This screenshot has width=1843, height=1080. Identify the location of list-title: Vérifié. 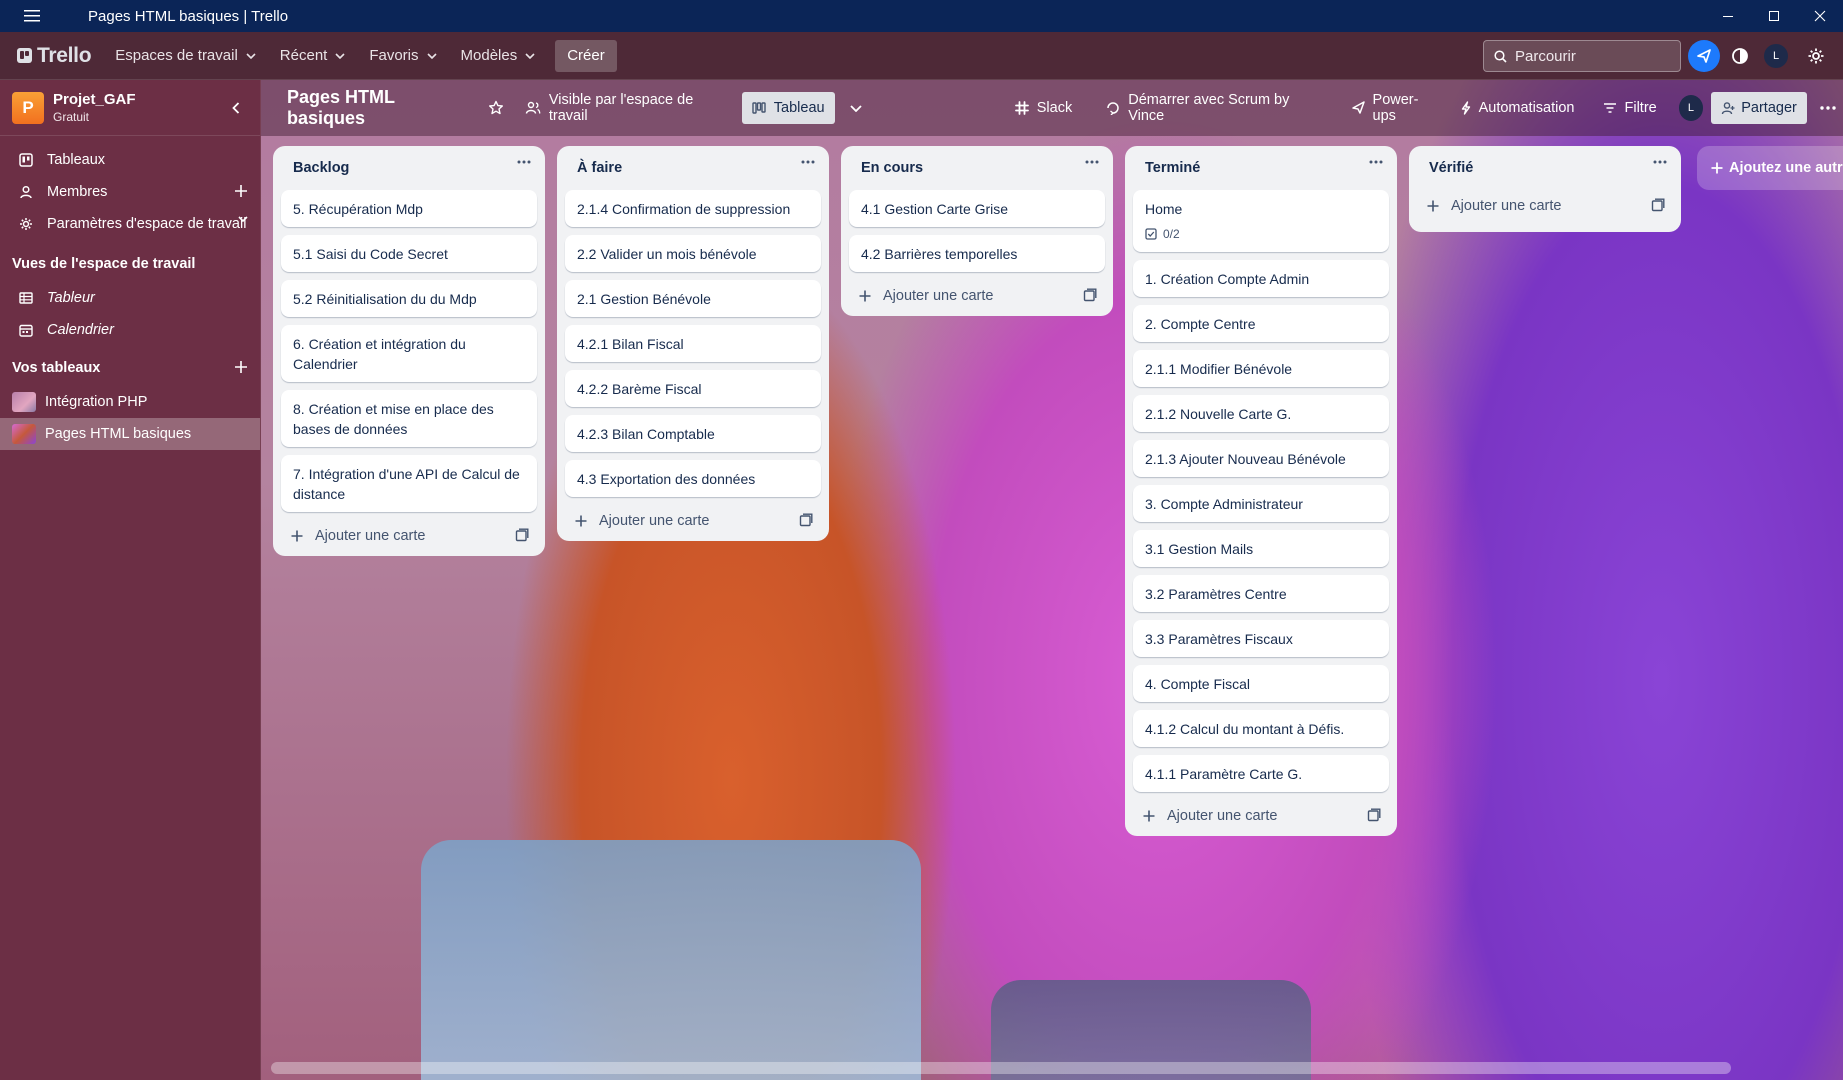
(1451, 168).